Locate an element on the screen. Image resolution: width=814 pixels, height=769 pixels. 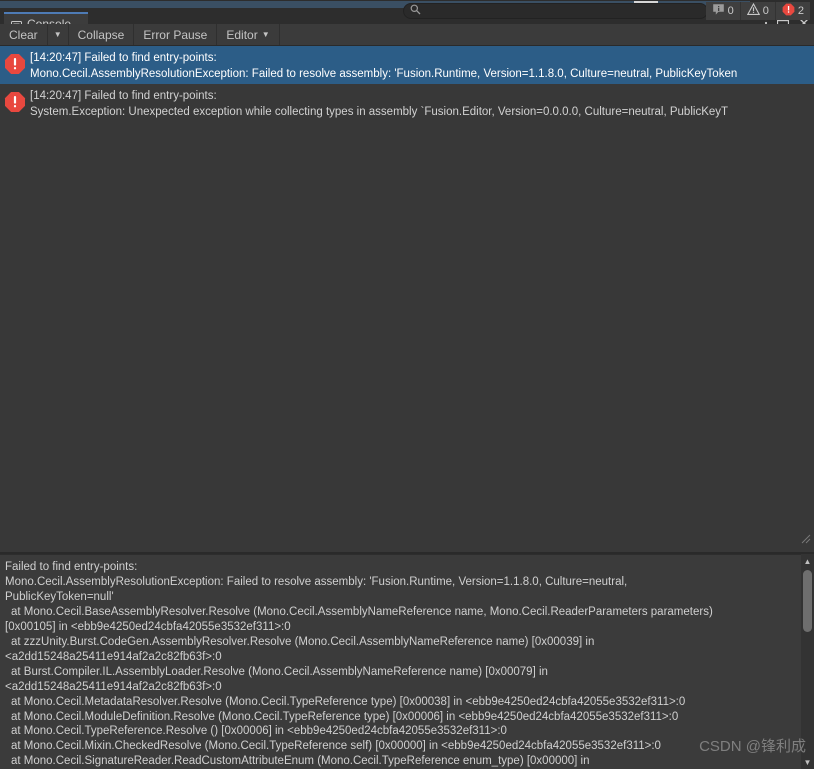
search-input is located at coordinates (555, 11).